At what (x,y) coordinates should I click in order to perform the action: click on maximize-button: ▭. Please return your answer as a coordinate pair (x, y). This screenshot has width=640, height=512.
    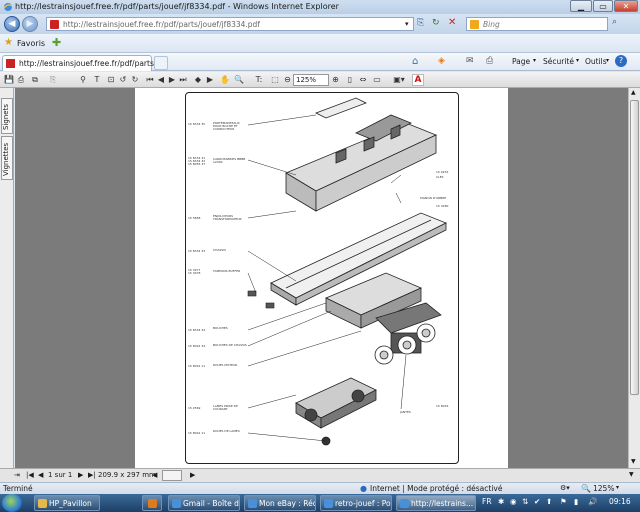
    Looking at the image, I should click on (603, 6).